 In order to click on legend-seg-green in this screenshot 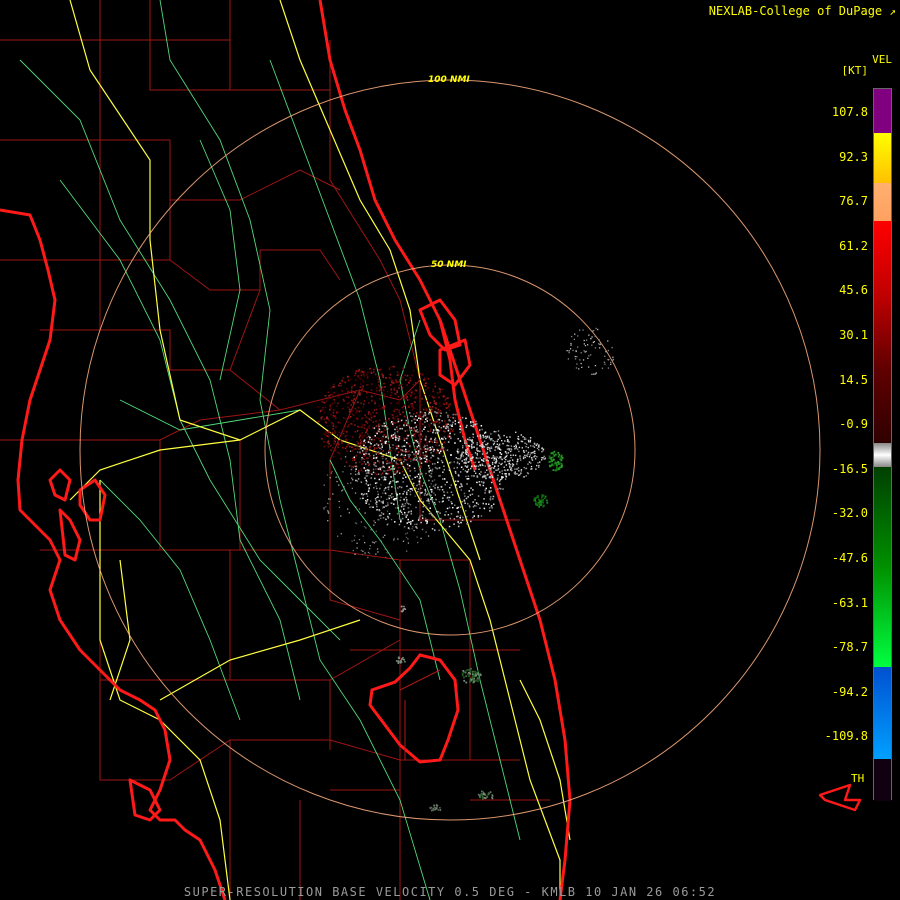, I will do `click(882, 567)`.